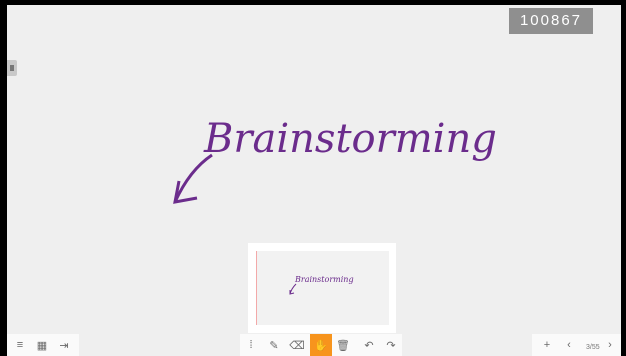  I want to click on tools-toolbar: ⁞ ✎ ⌫ ✋ 🗑 ↶ ↷, so click(321, 345).